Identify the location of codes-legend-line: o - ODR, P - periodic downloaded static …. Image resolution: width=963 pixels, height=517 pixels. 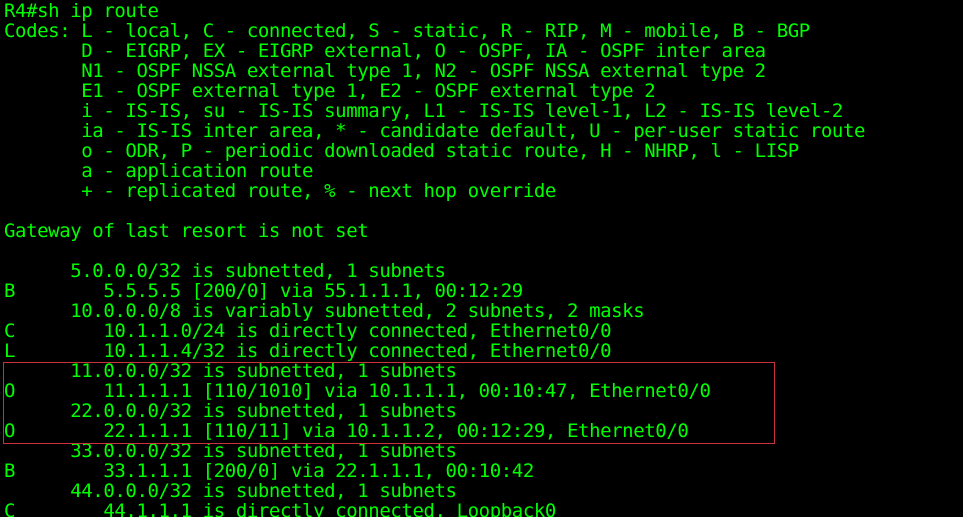
(401, 151).